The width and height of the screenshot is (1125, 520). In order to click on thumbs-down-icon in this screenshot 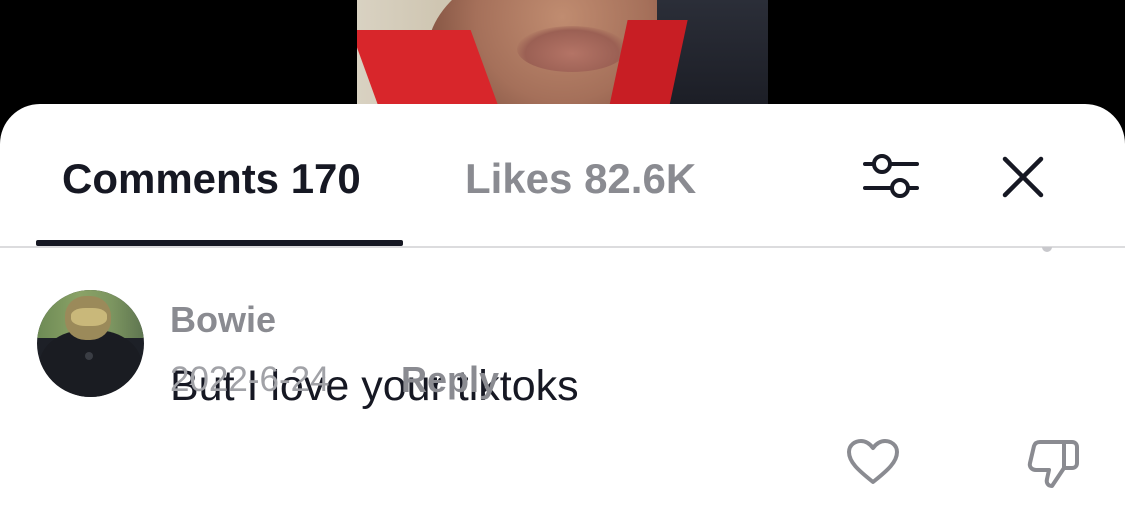, I will do `click(1053, 464)`.